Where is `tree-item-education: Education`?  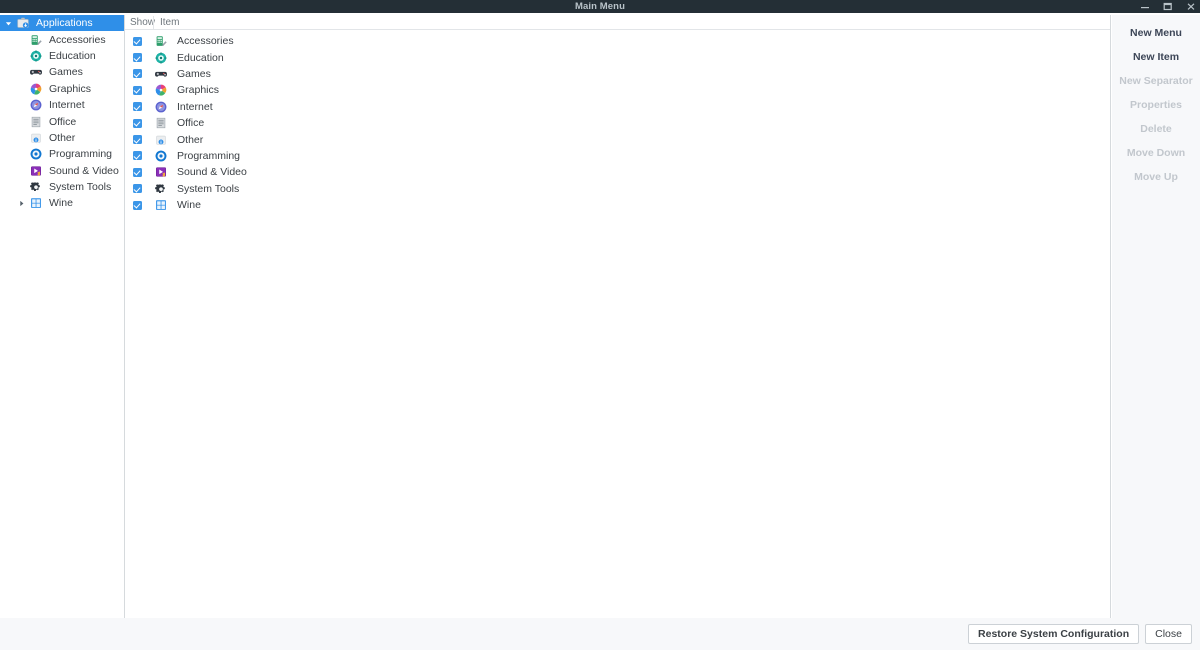 tree-item-education: Education is located at coordinates (62, 56).